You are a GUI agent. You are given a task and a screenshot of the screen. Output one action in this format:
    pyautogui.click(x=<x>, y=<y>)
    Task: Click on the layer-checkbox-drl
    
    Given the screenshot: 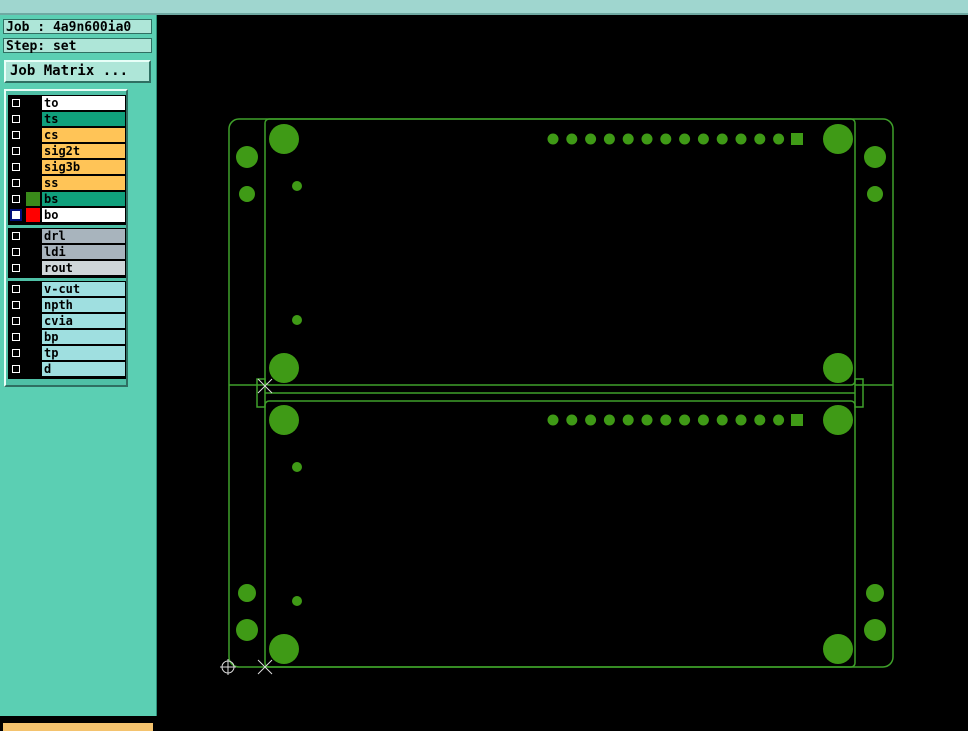 What is the action you would take?
    pyautogui.click(x=16, y=236)
    